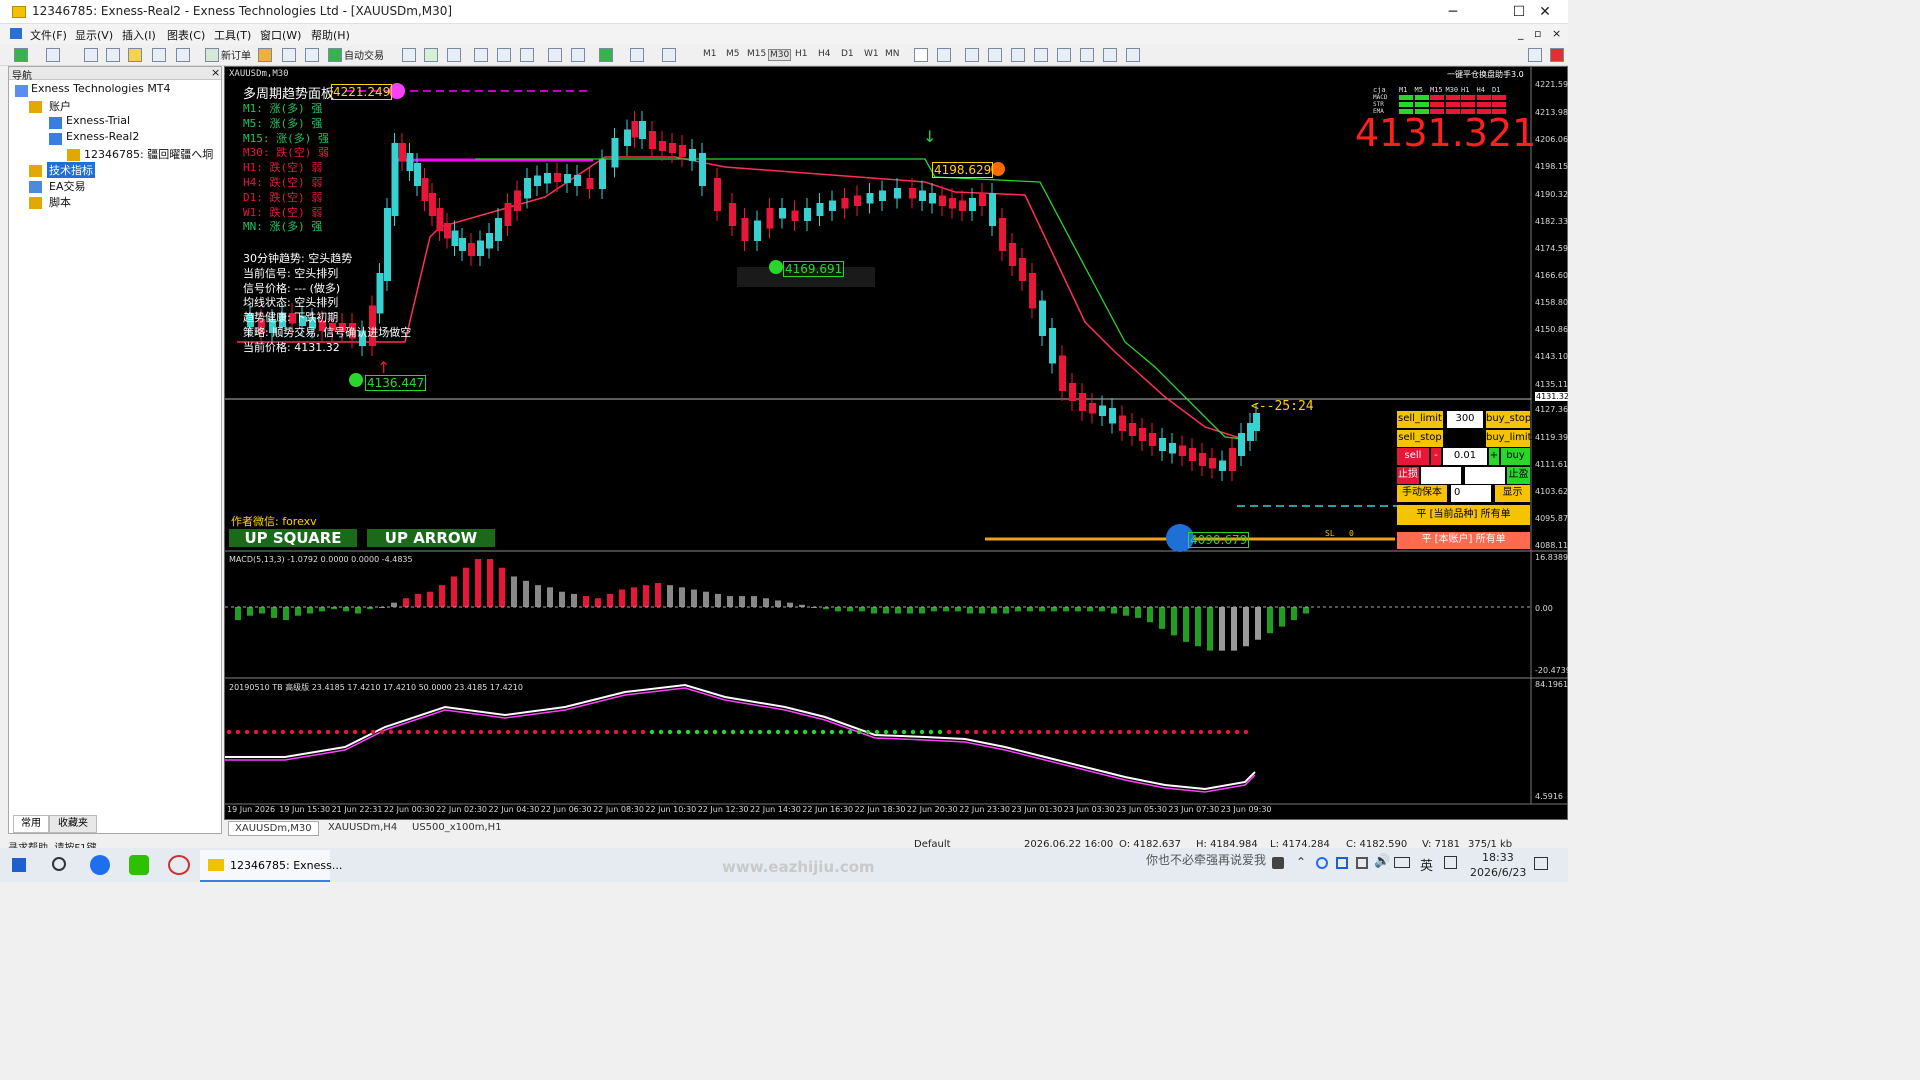 The width and height of the screenshot is (1920, 1080). Describe the element at coordinates (1541, 863) in the screenshot. I see `notification-center-icon` at that location.